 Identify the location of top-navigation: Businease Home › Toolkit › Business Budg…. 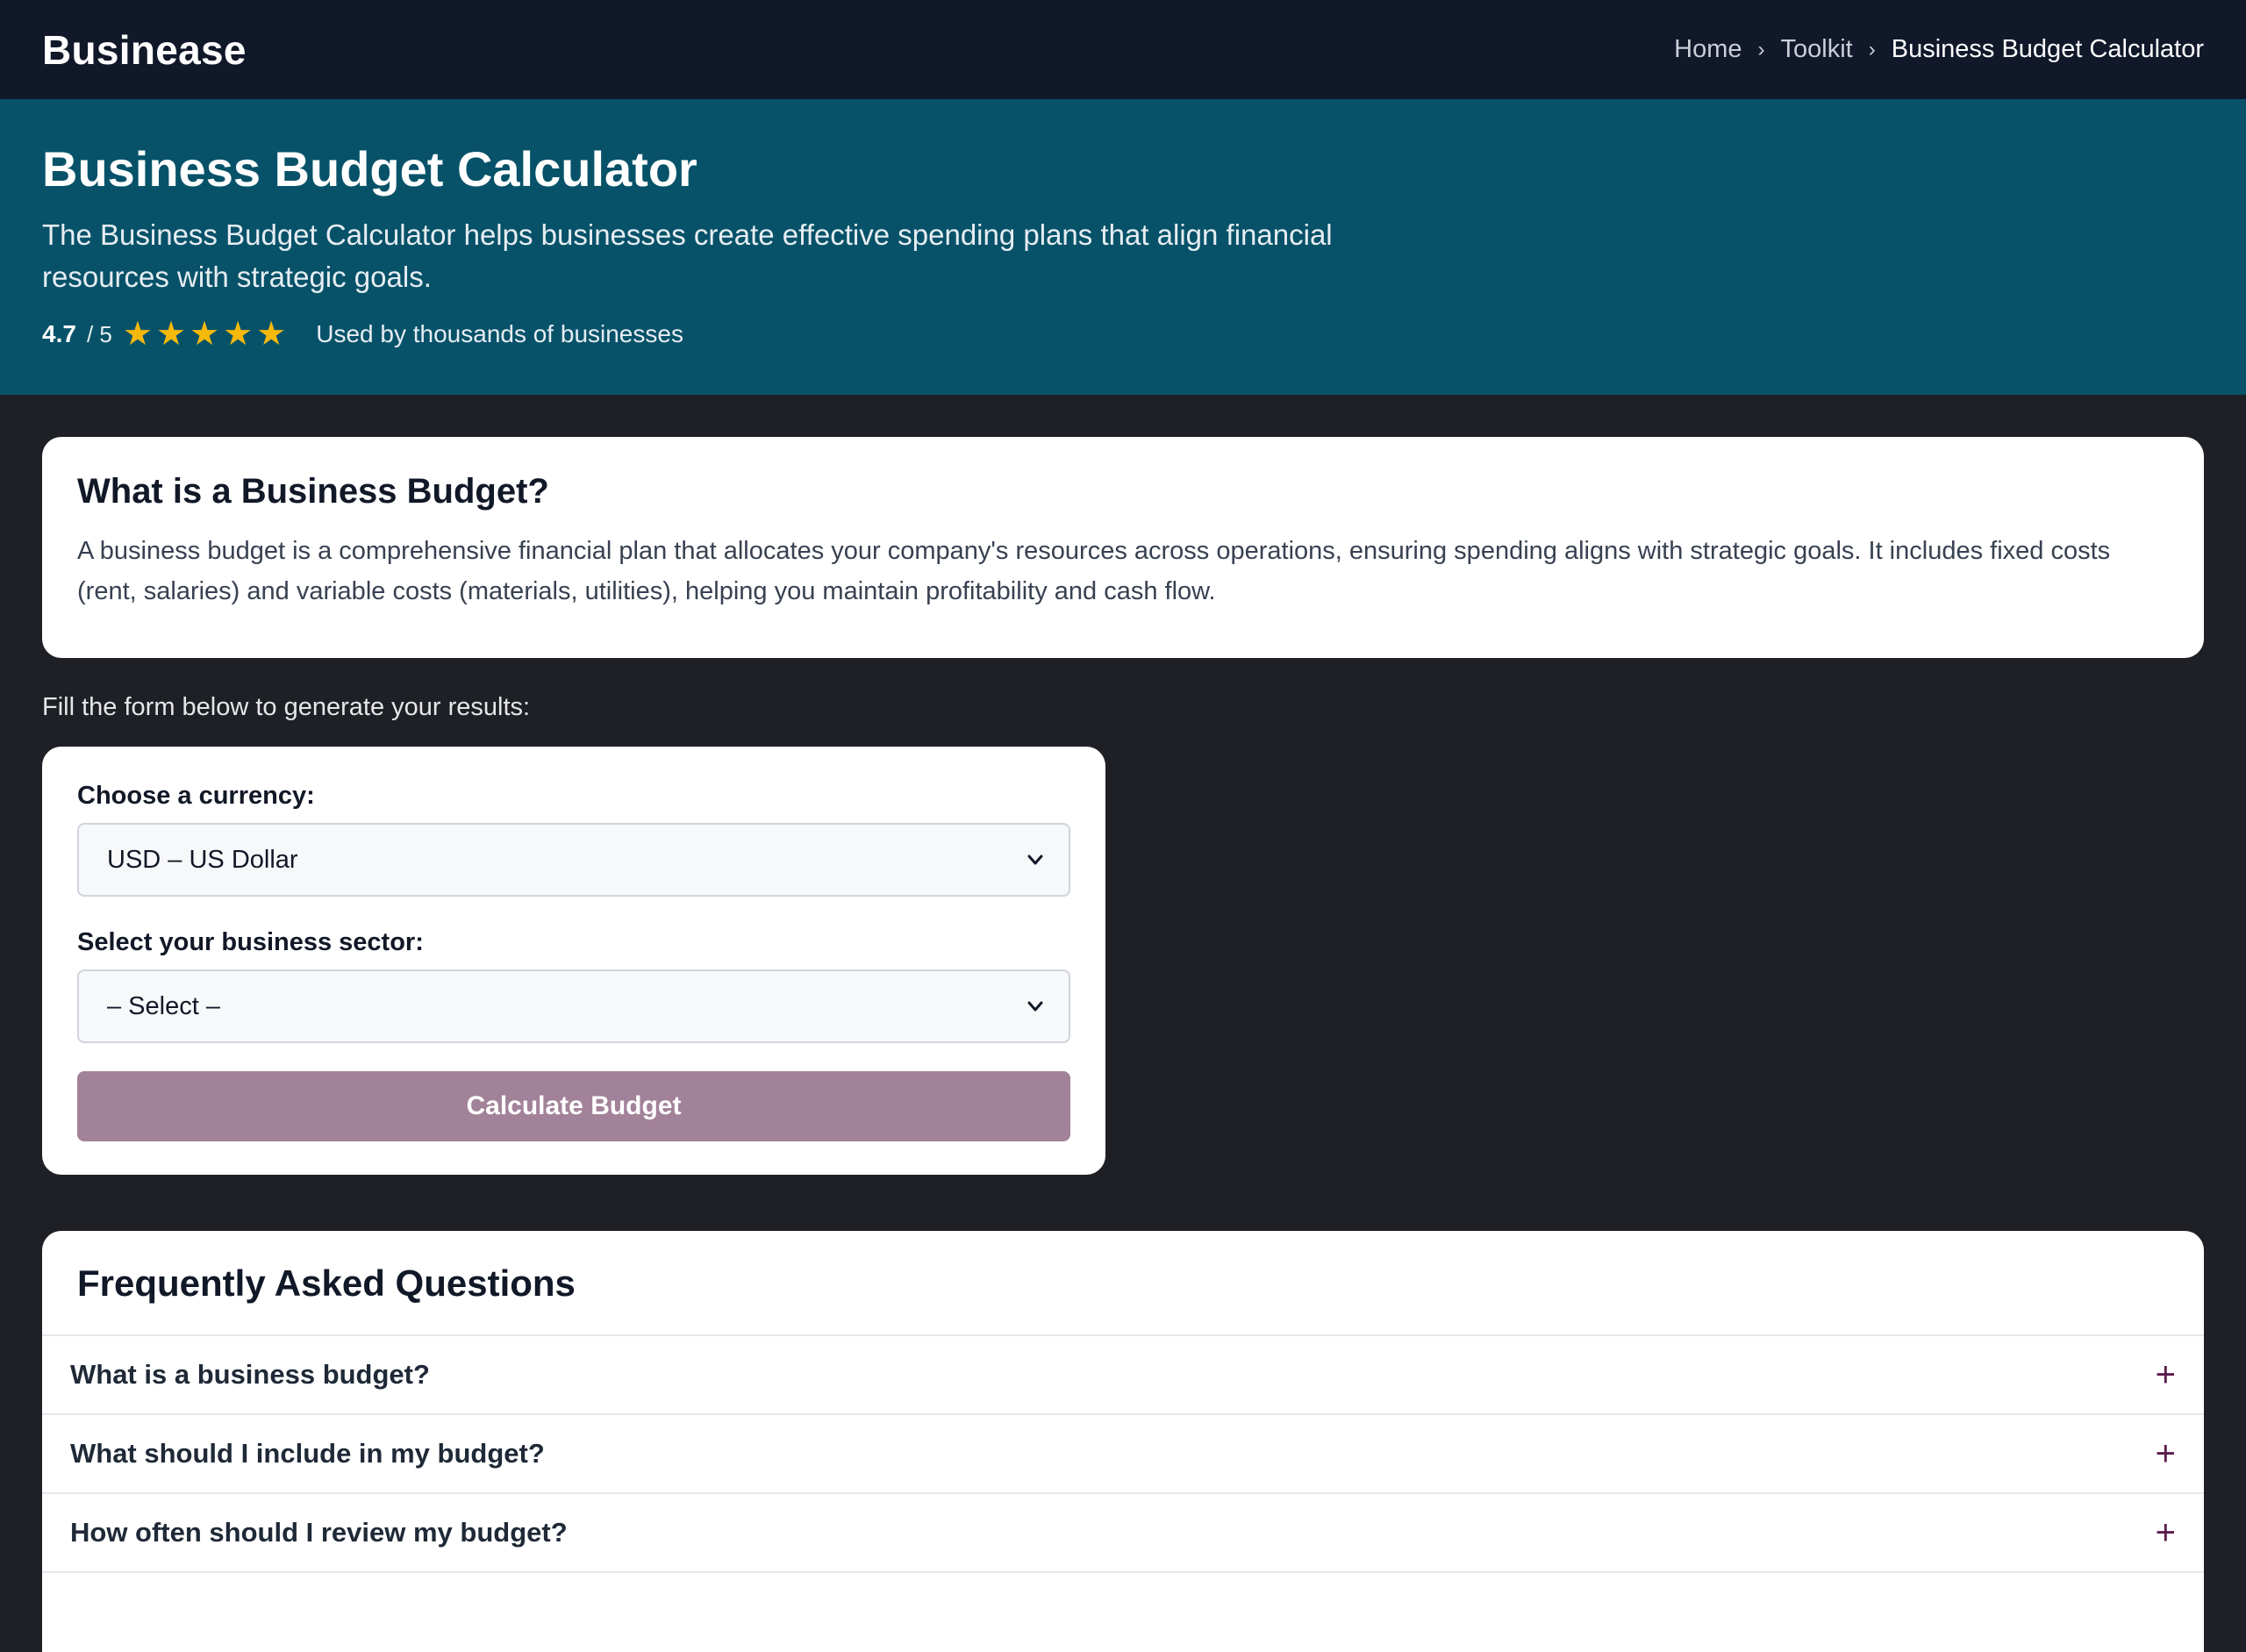
(1123, 50).